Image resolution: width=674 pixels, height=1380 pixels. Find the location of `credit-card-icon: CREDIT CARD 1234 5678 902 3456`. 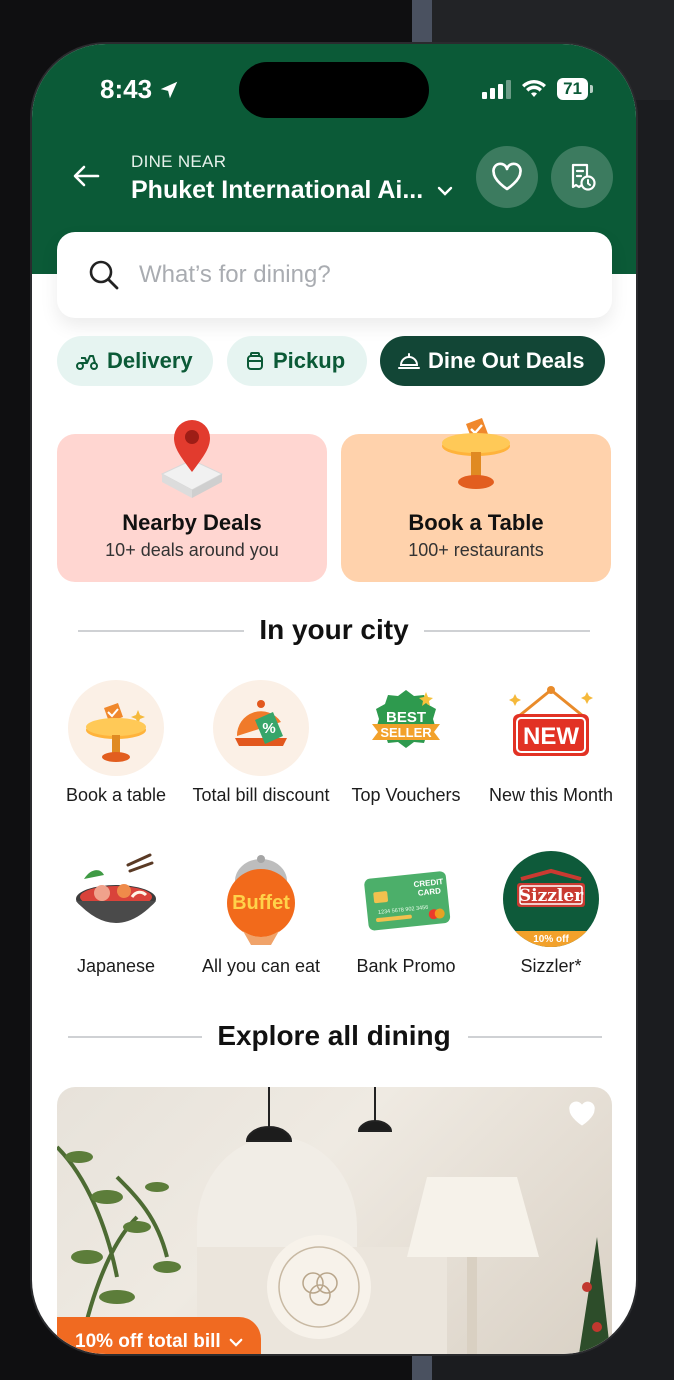

credit-card-icon: CREDIT CARD 1234 5678 902 3456 is located at coordinates (406, 899).